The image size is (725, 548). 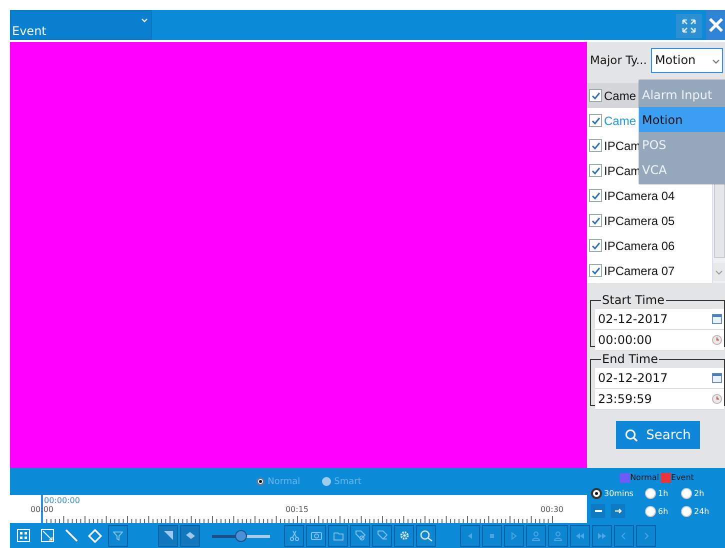 I want to click on scissors-icon, so click(x=294, y=535).